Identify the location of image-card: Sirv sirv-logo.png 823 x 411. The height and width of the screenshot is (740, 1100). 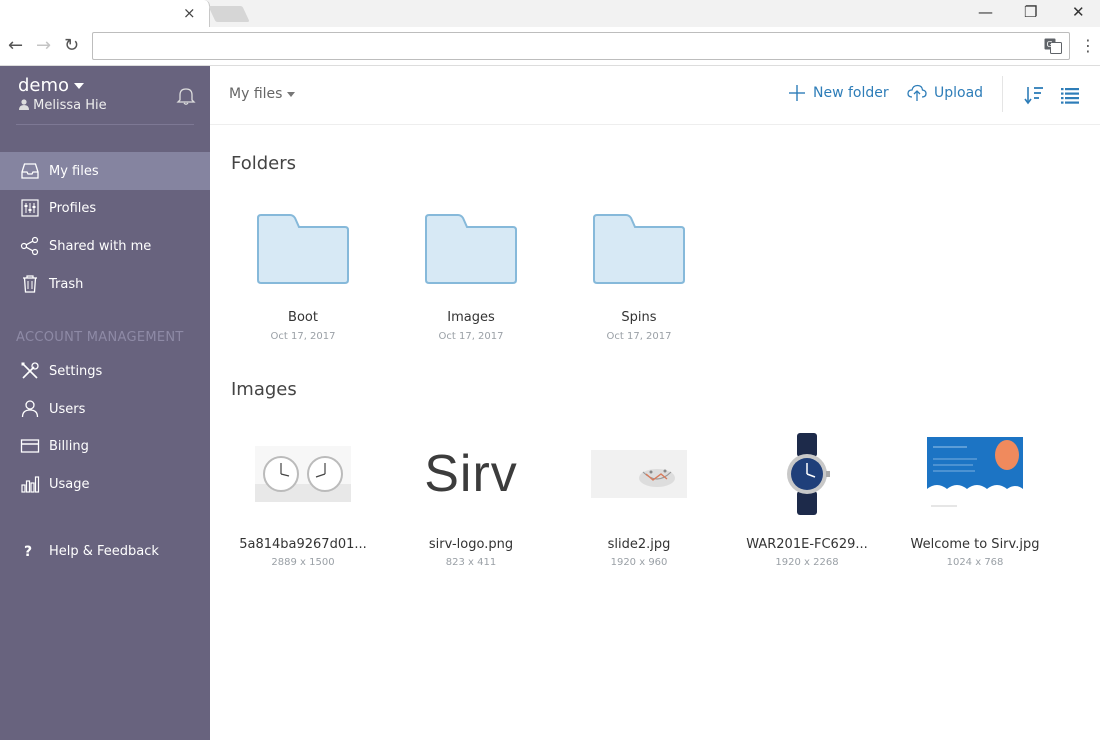
(471, 501).